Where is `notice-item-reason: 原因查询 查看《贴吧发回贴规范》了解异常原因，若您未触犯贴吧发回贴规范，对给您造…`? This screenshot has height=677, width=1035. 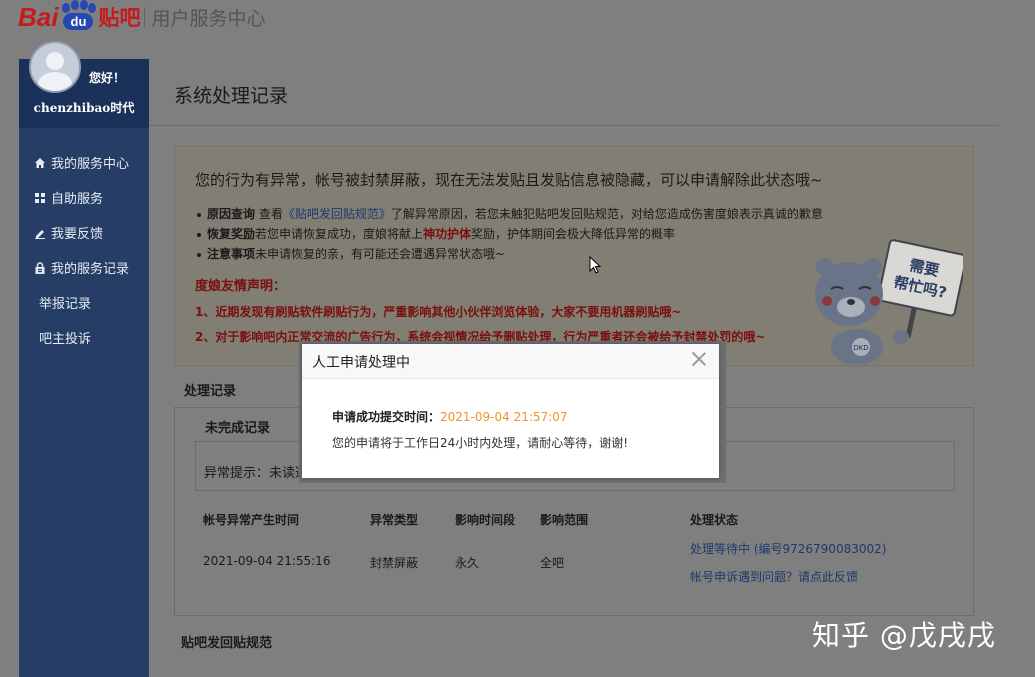 notice-item-reason: 原因查询 查看《贴吧发回贴规范》了解异常原因，若您未触犯贴吧发回贴规范，对给您造… is located at coordinates (510, 214).